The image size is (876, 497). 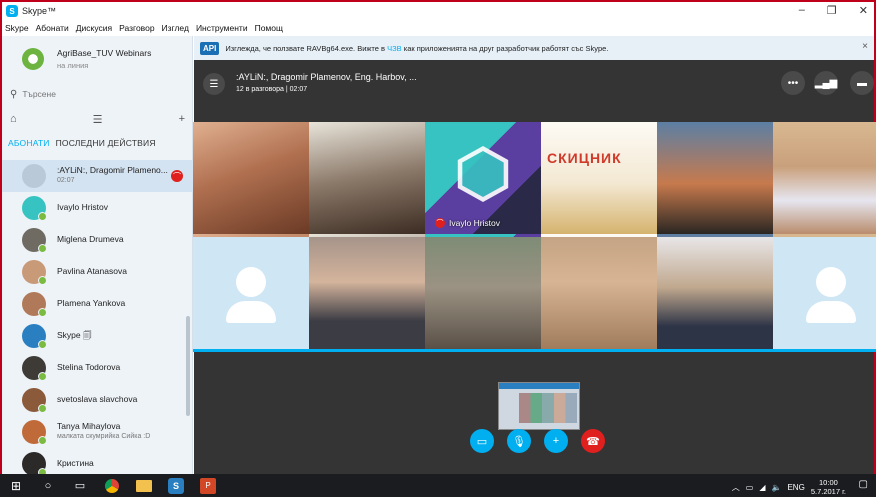 What do you see at coordinates (97, 208) in the screenshot?
I see `contact-item: Ivaylo Hristov` at bounding box center [97, 208].